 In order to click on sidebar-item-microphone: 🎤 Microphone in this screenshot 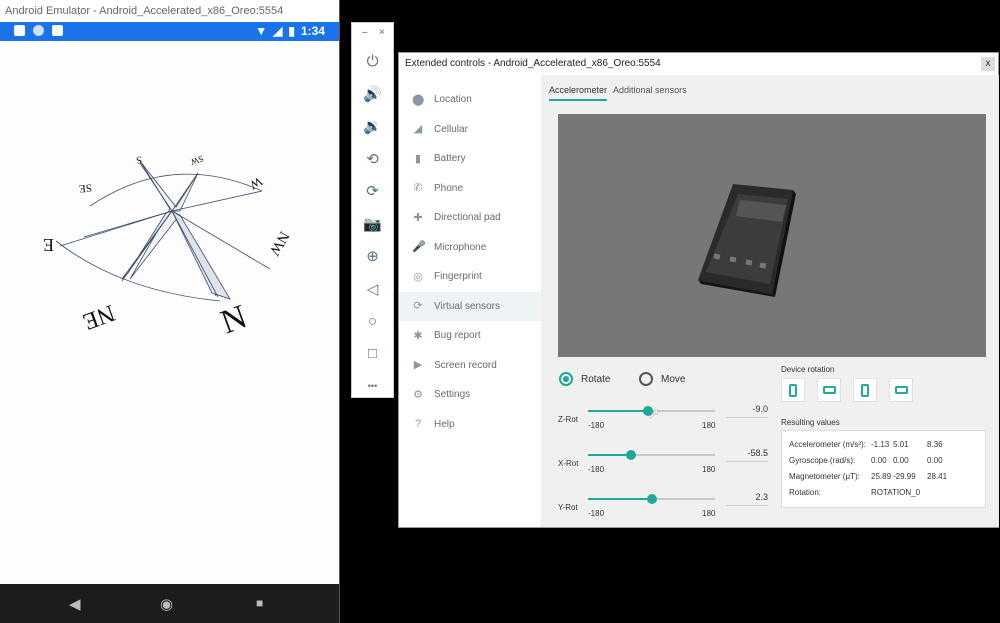, I will do `click(470, 247)`.